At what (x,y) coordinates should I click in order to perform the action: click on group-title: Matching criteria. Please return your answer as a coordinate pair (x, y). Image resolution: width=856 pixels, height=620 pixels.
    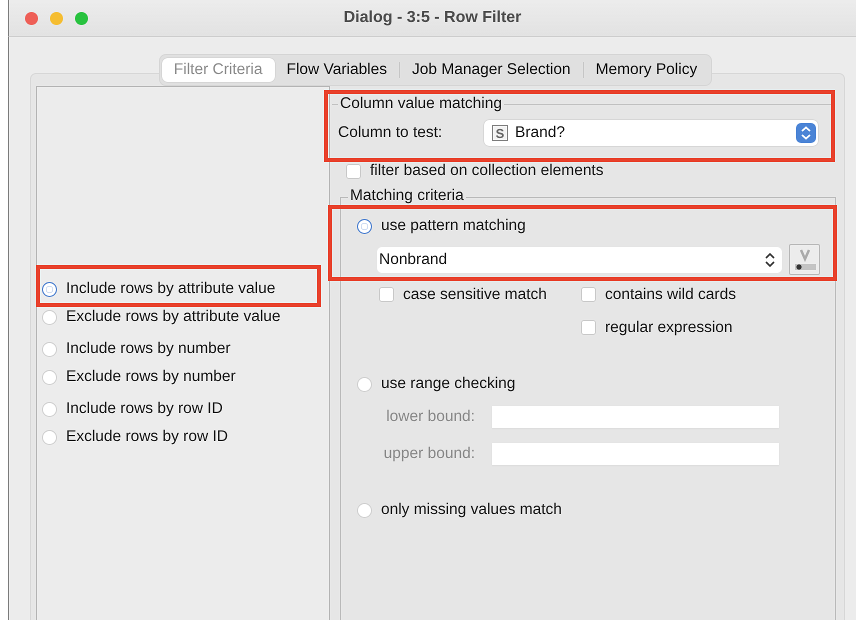
    Looking at the image, I should click on (407, 196).